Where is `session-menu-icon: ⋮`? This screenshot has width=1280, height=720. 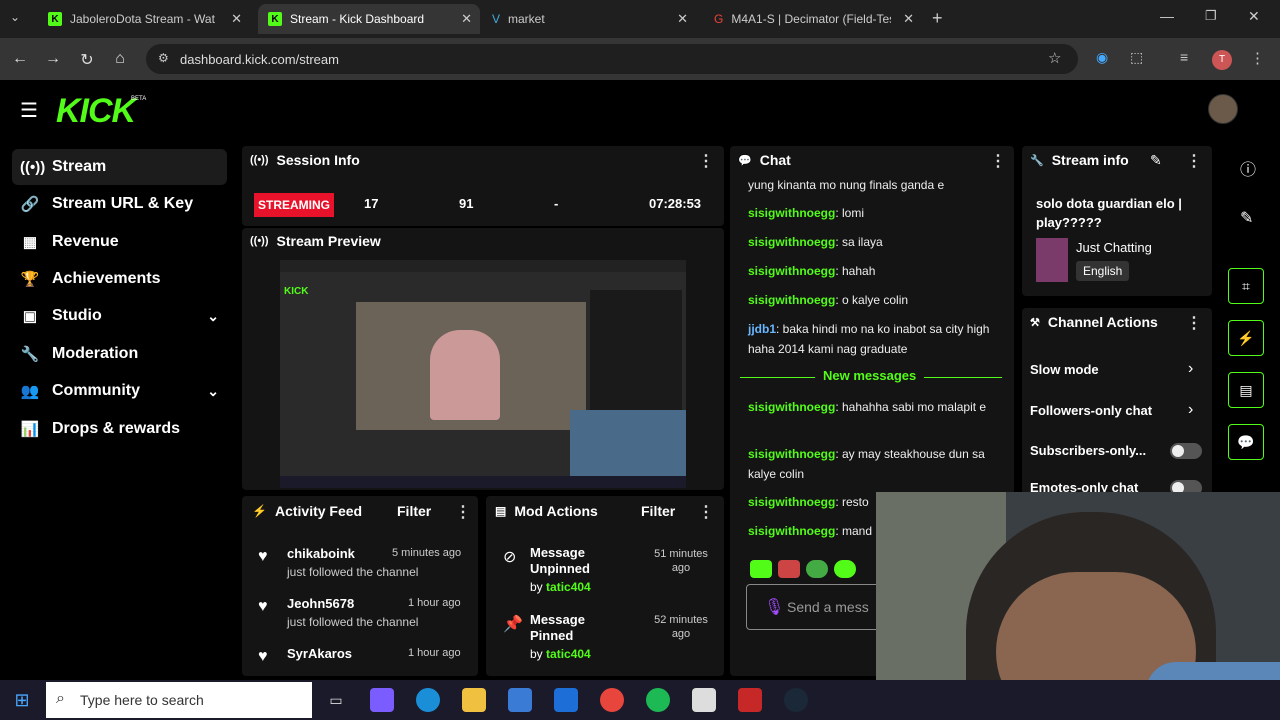
session-menu-icon: ⋮ is located at coordinates (706, 161).